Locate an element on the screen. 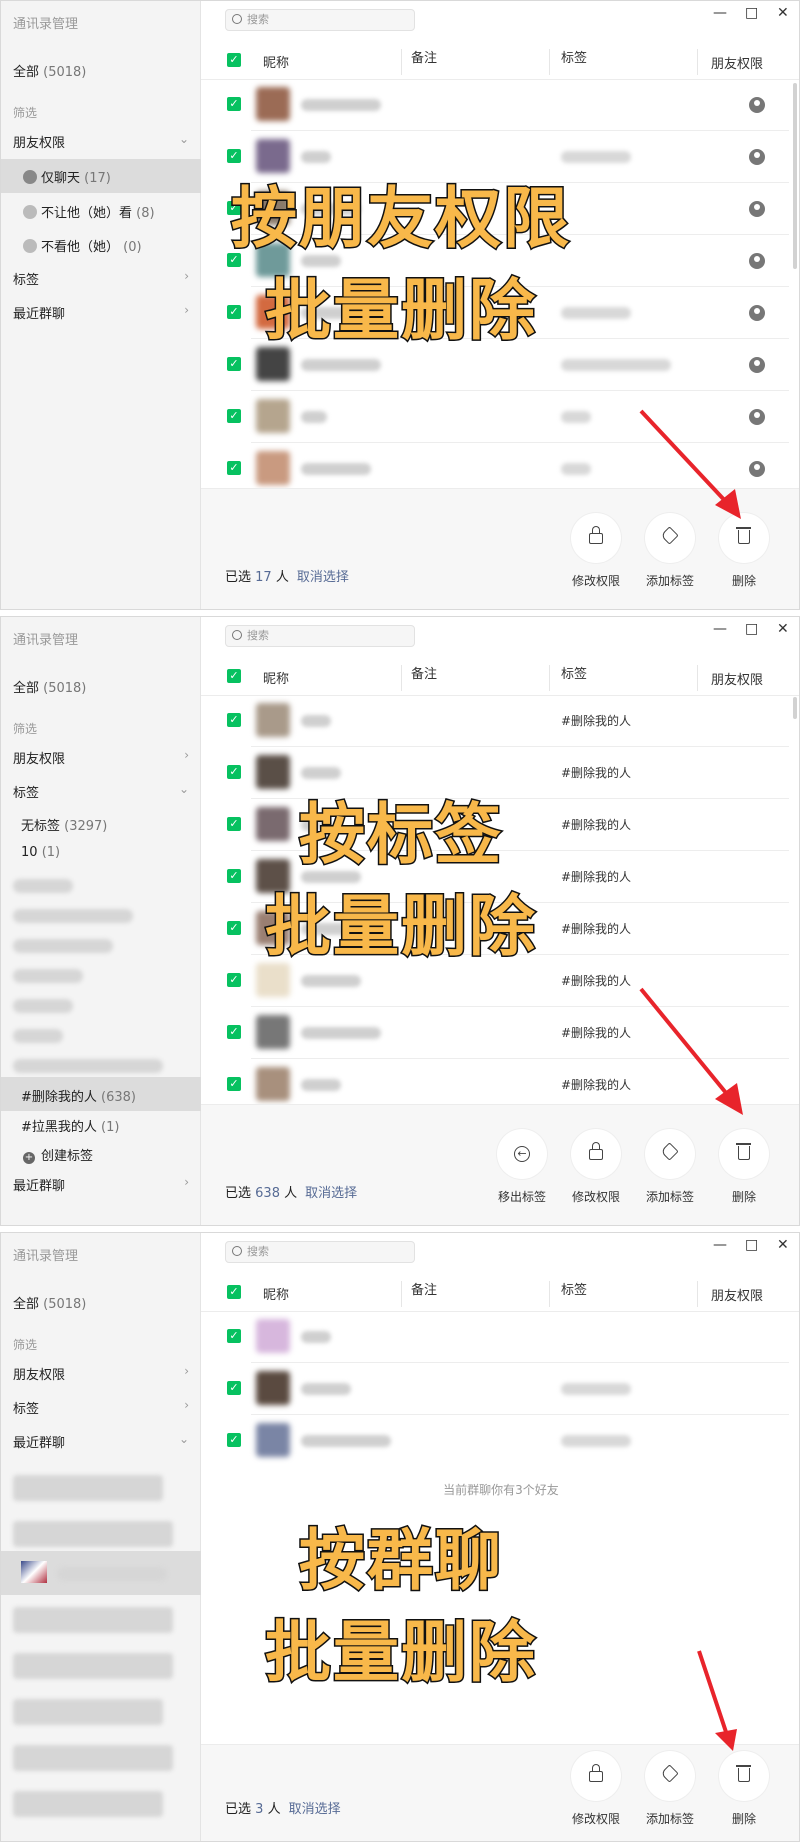  sidebar-item-recent-groups: 最近群聊 ⌄ is located at coordinates (101, 1441).